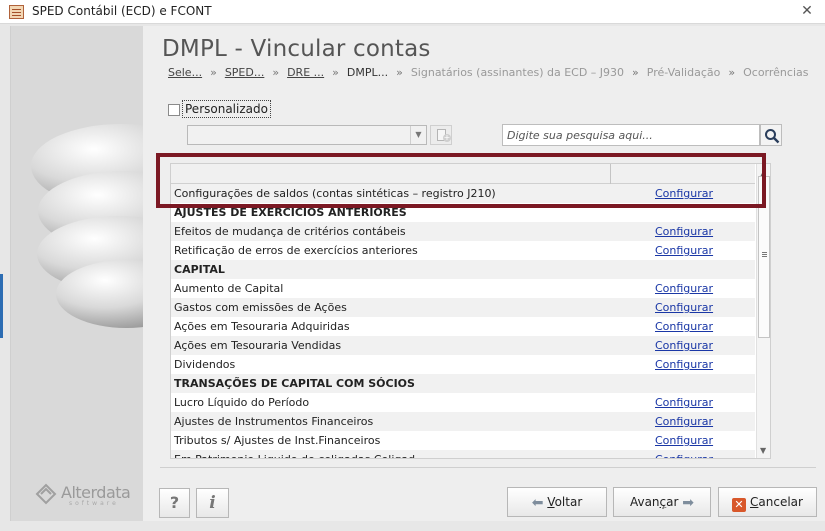  What do you see at coordinates (262, 326) in the screenshot?
I see `row-label: Ações em Tesouraria Adquiridas` at bounding box center [262, 326].